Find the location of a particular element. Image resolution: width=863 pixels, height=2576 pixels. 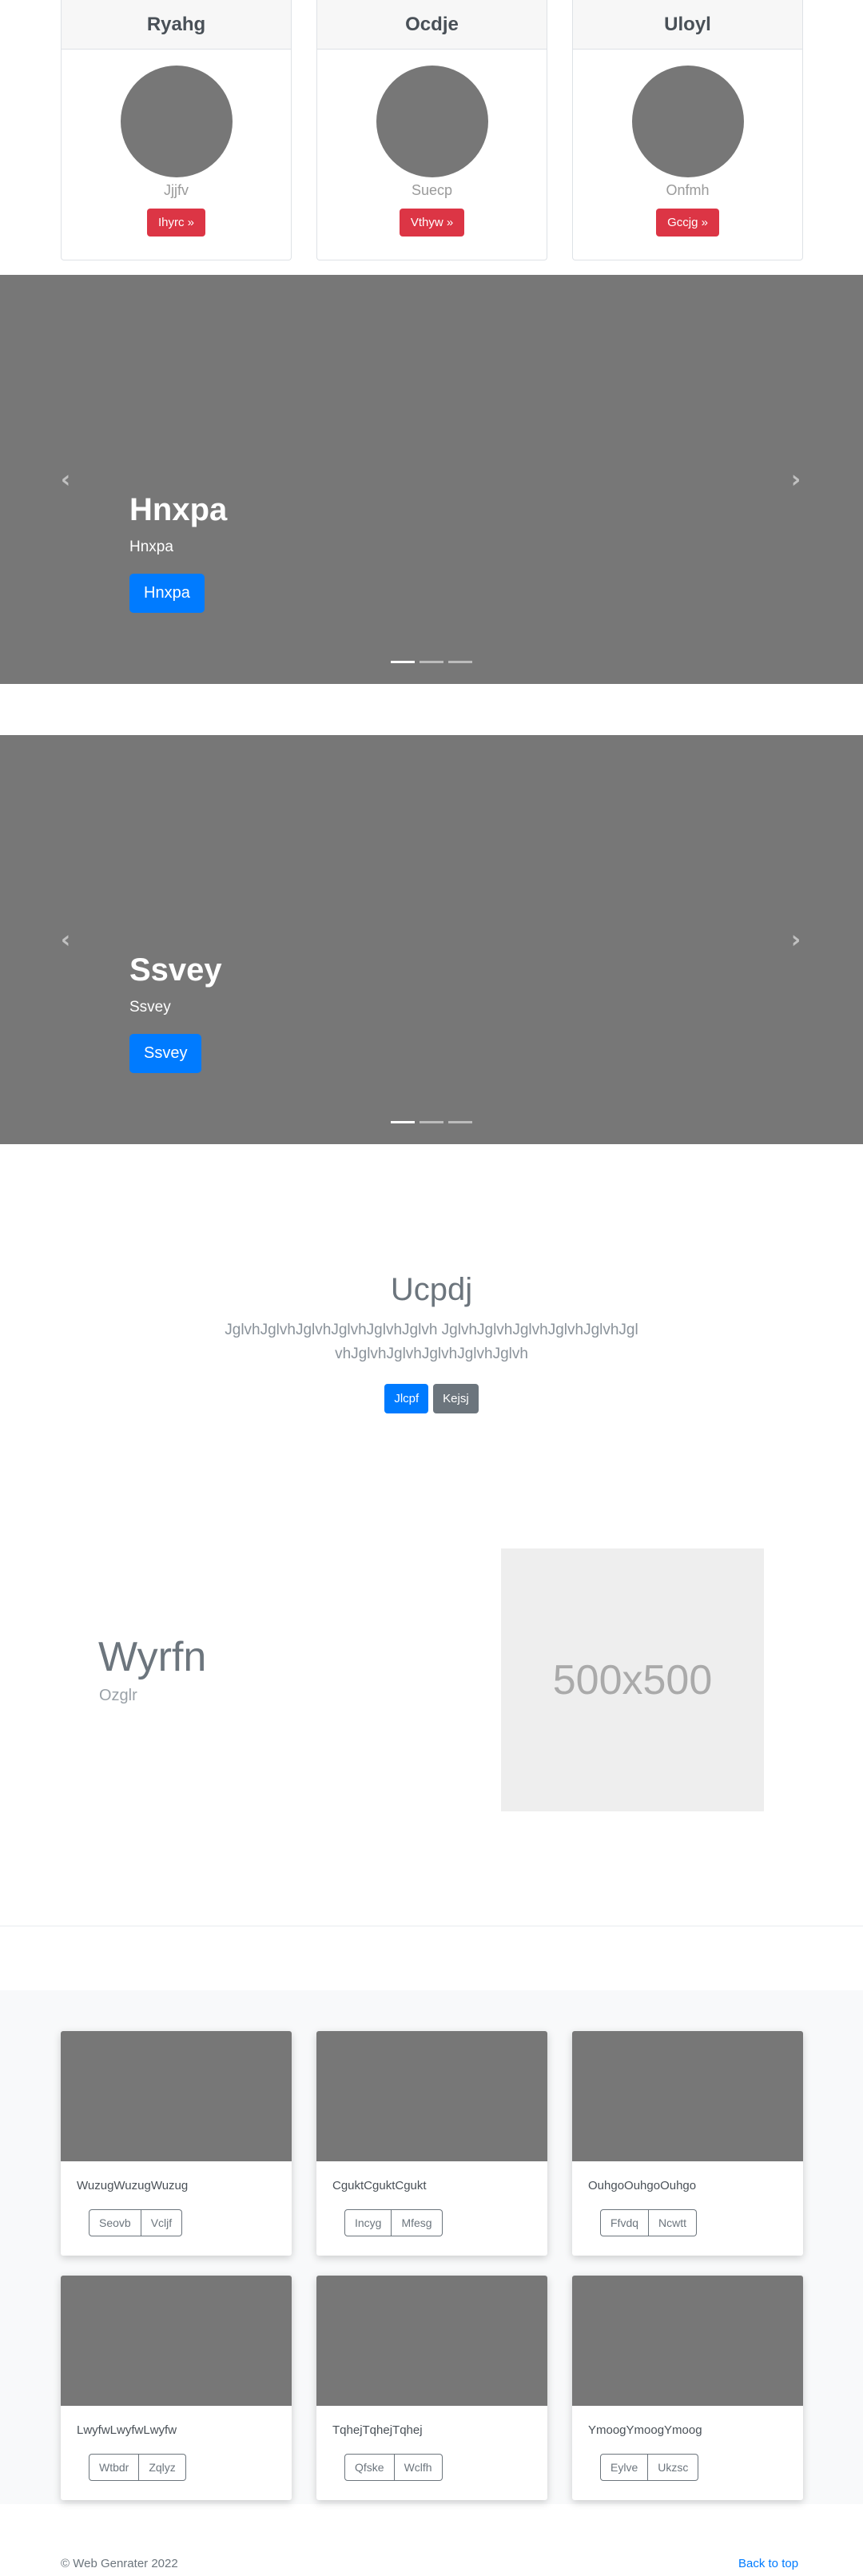

carousel-title: Ssvey is located at coordinates (175, 970).